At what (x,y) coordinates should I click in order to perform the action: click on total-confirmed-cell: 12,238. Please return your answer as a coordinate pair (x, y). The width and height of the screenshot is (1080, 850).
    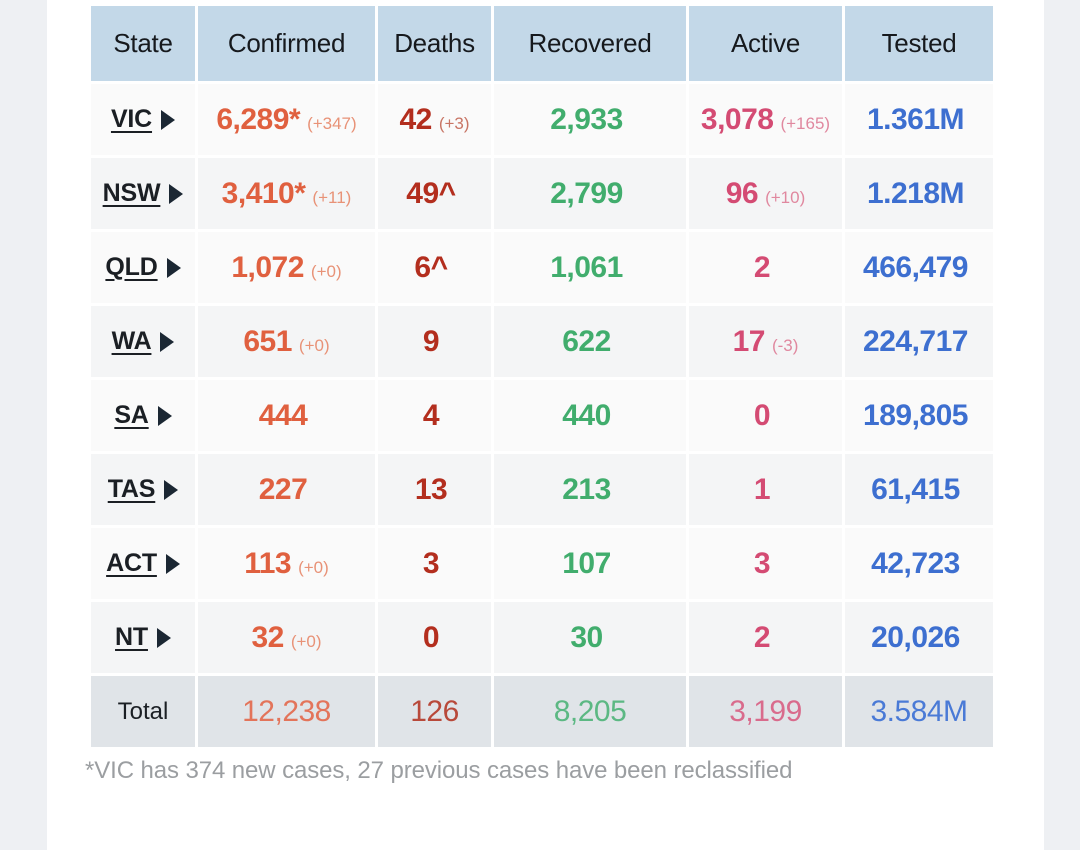
    Looking at the image, I should click on (286, 711).